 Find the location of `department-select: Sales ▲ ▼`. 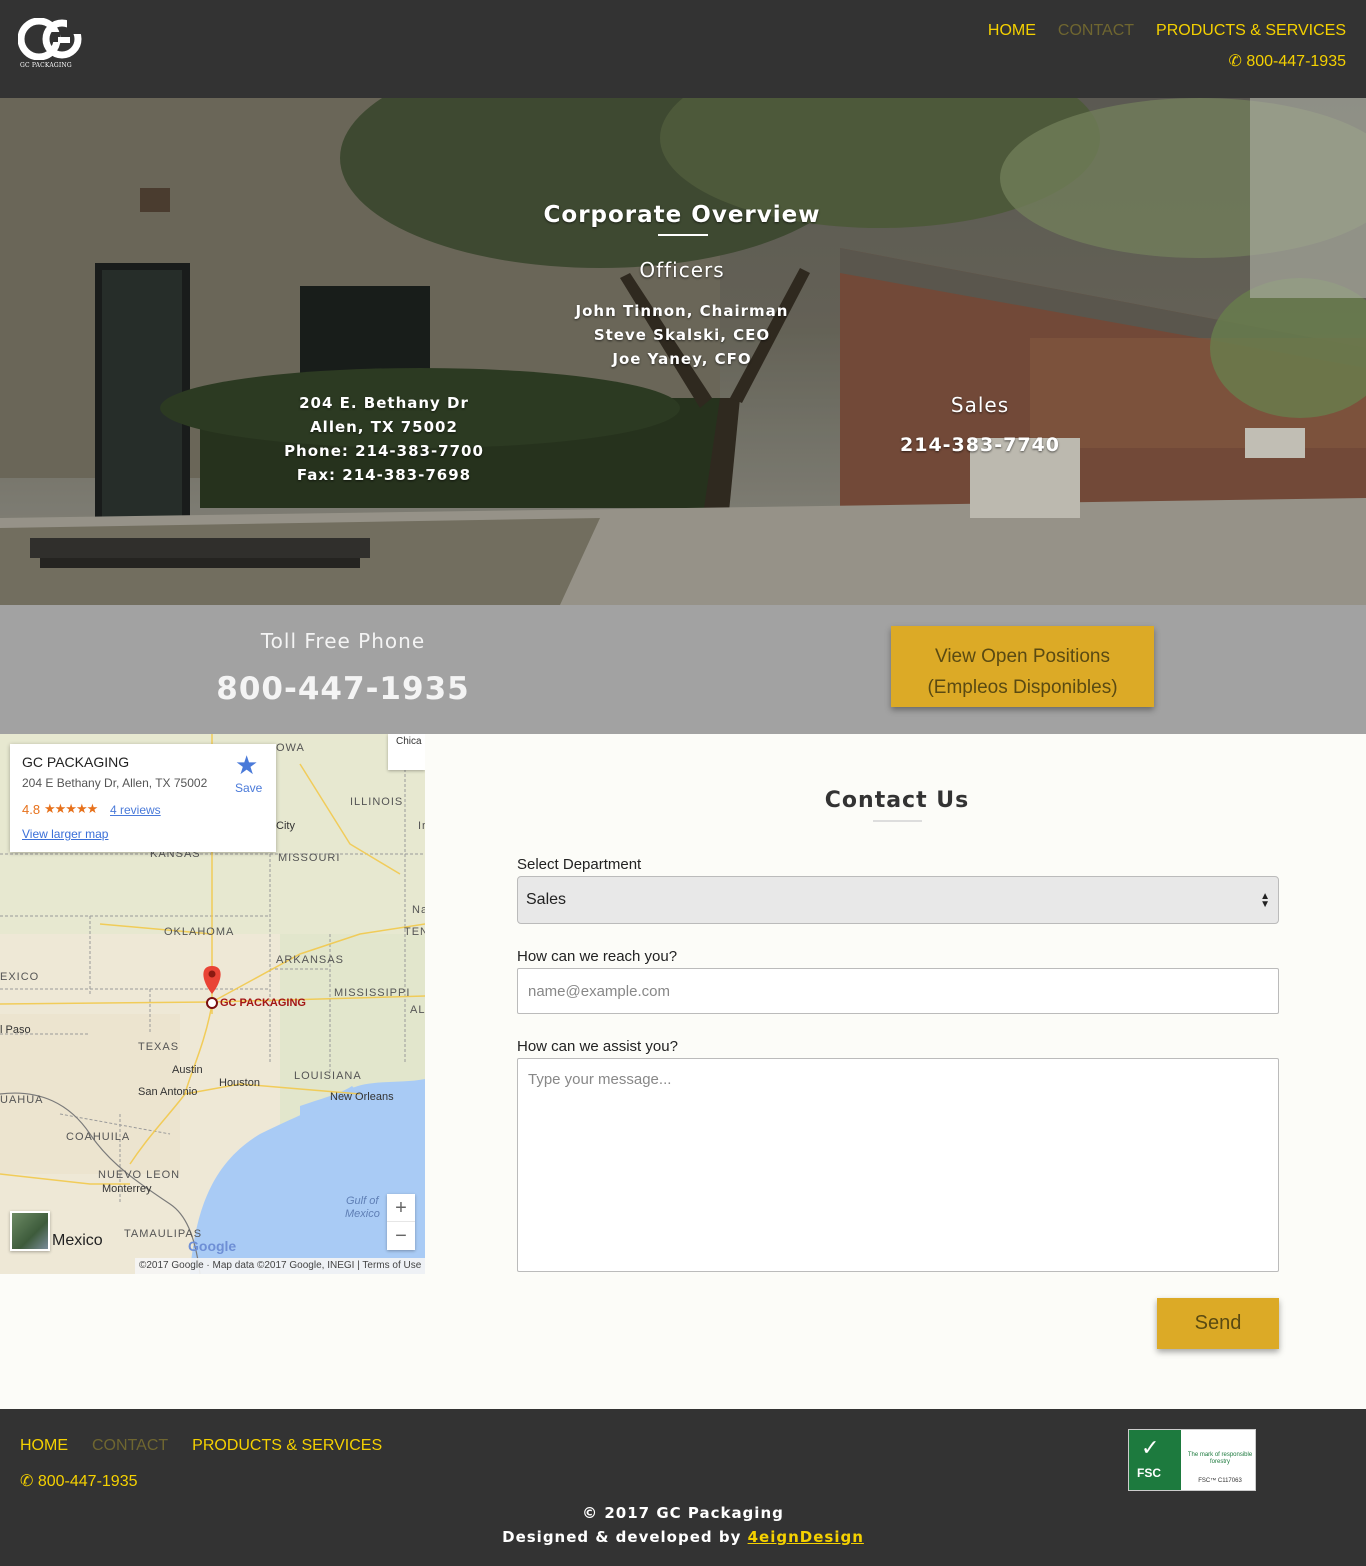

department-select: Sales ▲ ▼ is located at coordinates (898, 900).